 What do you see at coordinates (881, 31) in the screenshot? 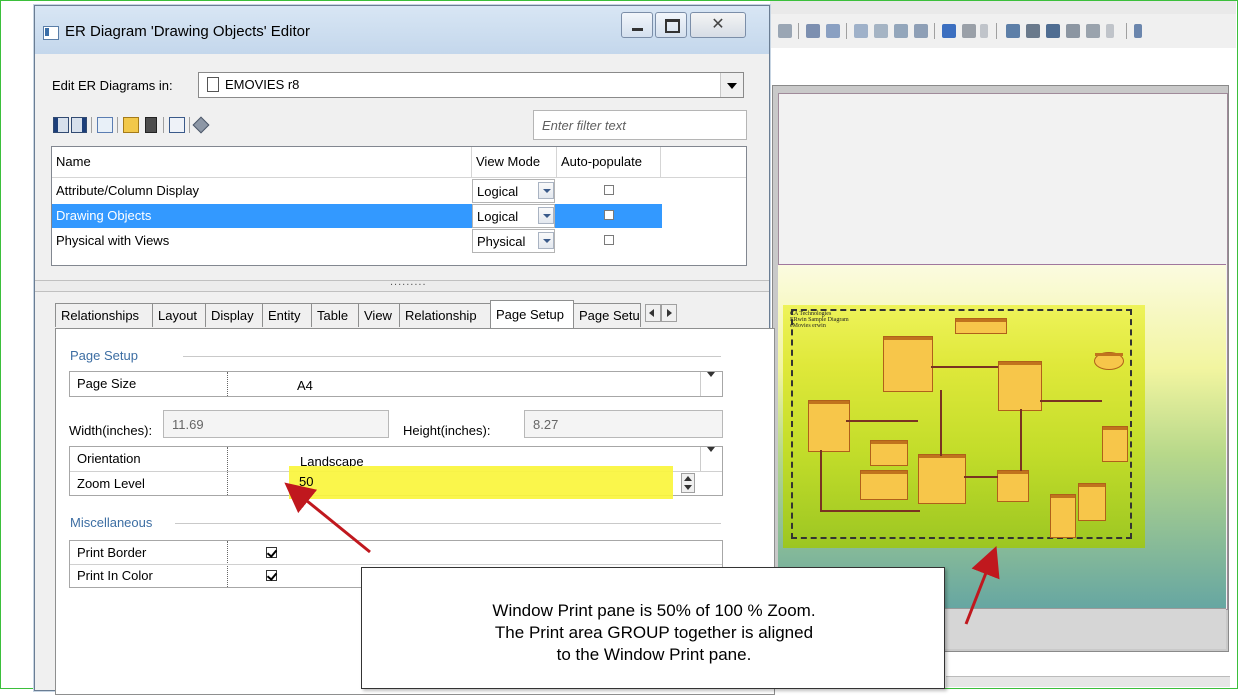
I see `refresh-icon` at bounding box center [881, 31].